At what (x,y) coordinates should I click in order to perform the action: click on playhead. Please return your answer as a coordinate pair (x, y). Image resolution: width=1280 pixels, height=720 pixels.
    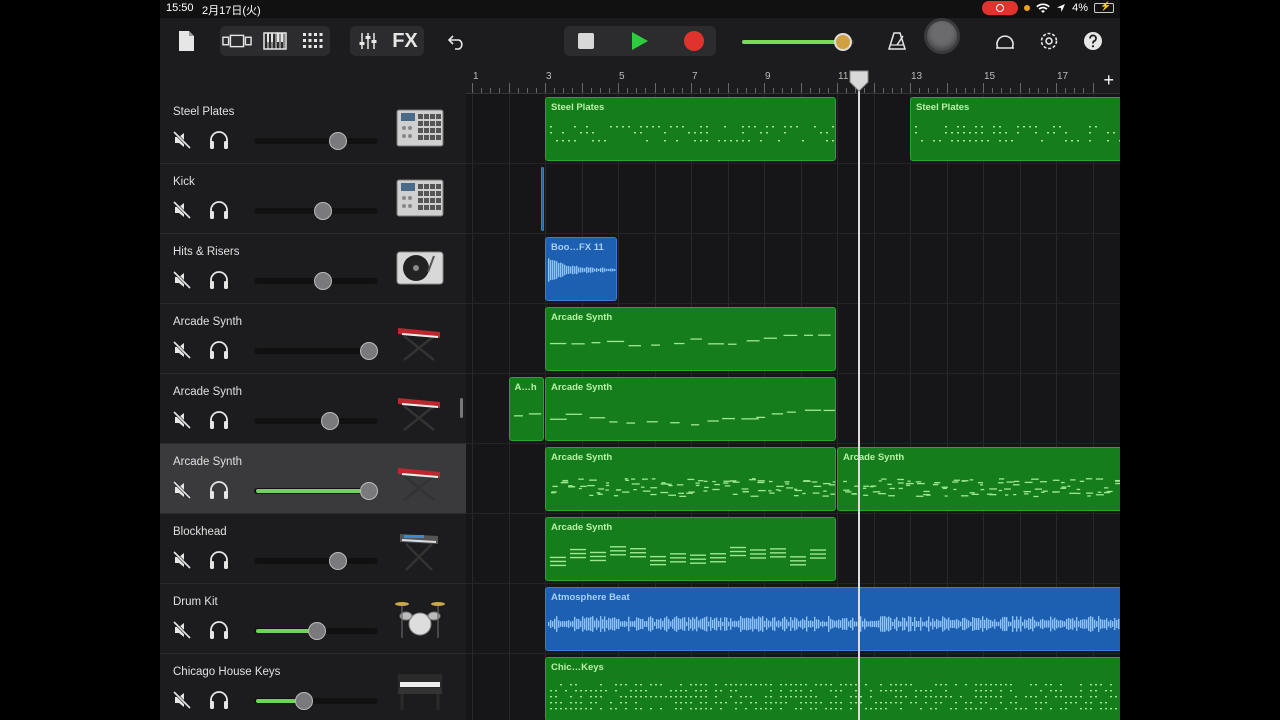
    Looking at the image, I should click on (858, 396).